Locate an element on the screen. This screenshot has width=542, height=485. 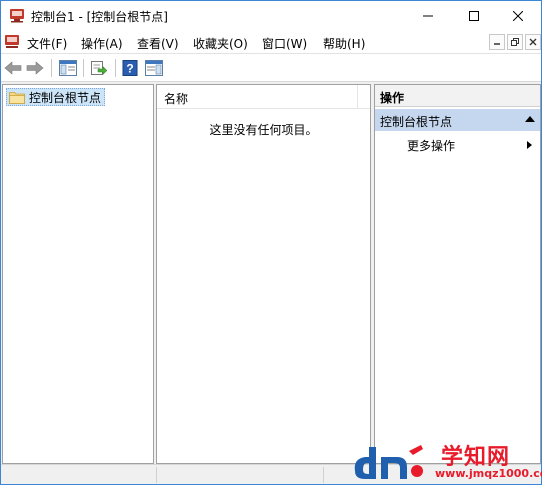
menu-view: 查看(V) is located at coordinates (158, 43).